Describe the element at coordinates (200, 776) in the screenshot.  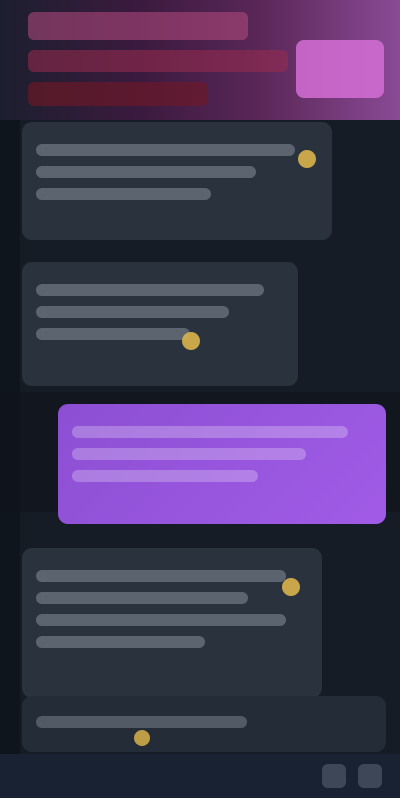
I see `bottom-nav` at that location.